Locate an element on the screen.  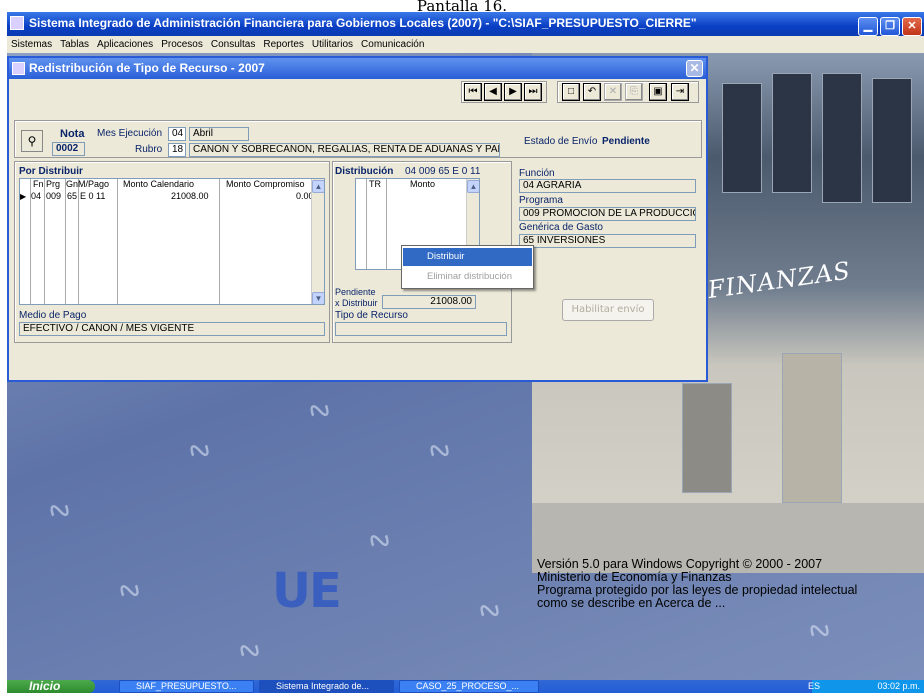
col-mpago: M/Pago is located at coordinates (94, 184).